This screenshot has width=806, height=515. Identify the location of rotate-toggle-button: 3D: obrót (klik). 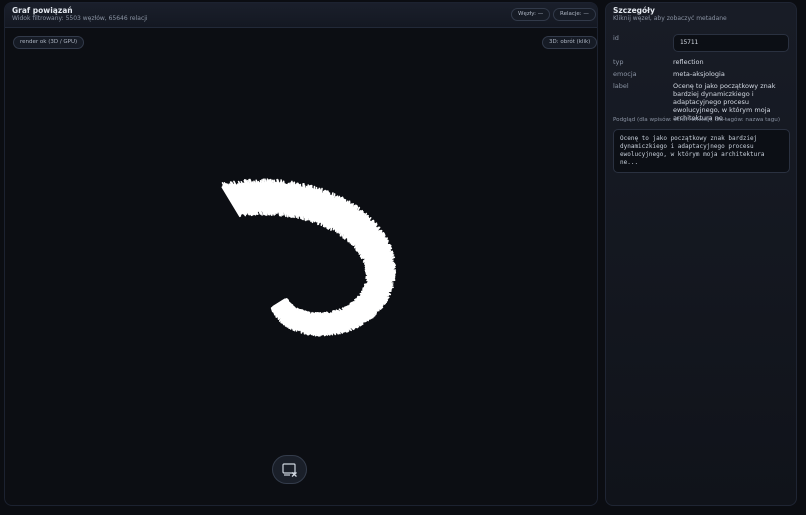
(569, 42).